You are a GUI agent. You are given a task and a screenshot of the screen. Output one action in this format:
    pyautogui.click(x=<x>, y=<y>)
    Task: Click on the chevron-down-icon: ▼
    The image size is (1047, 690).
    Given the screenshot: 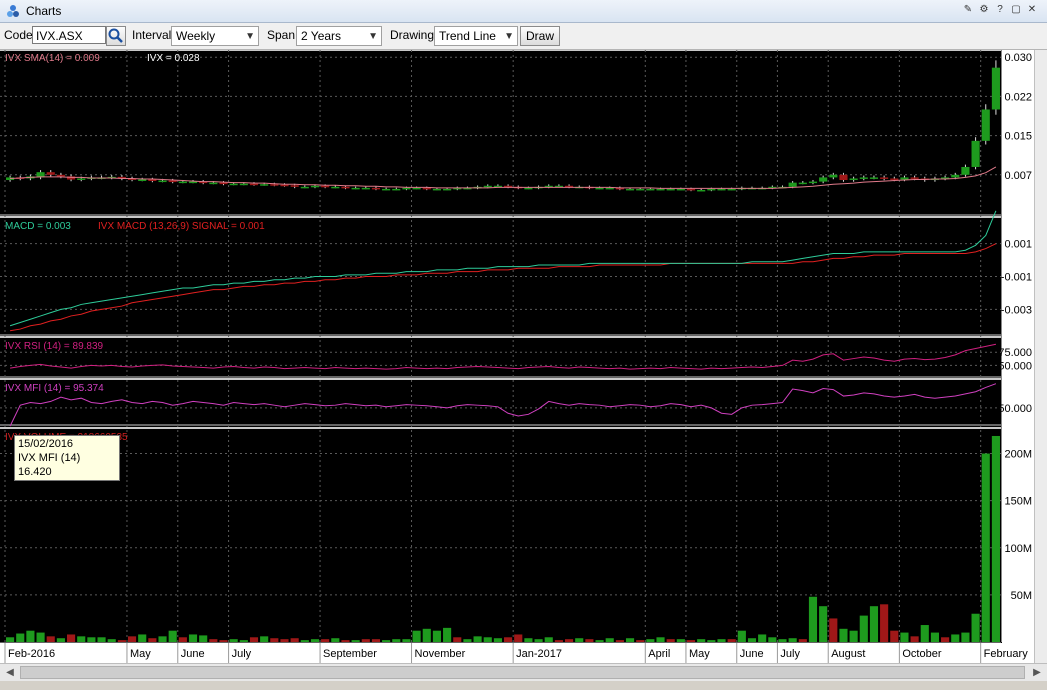 What is the action you would take?
    pyautogui.click(x=509, y=36)
    